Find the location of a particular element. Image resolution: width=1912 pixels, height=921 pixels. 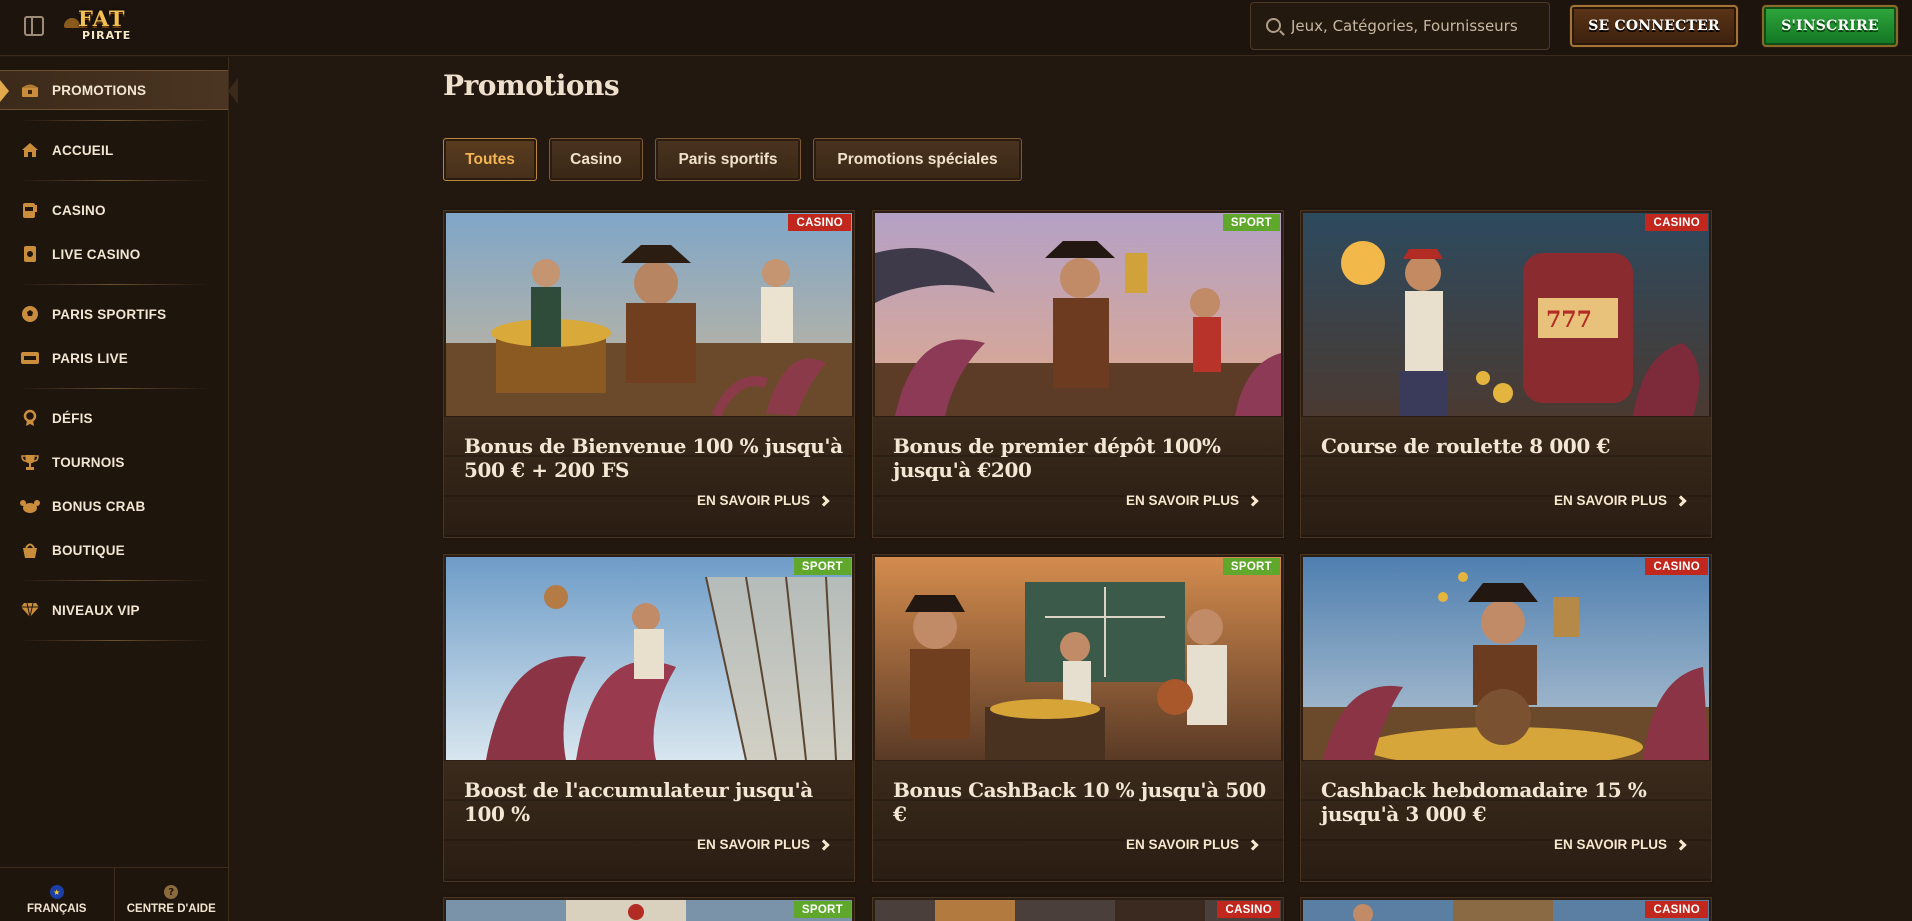

help-center-label: CENTRE D'AIDE is located at coordinates (171, 909).